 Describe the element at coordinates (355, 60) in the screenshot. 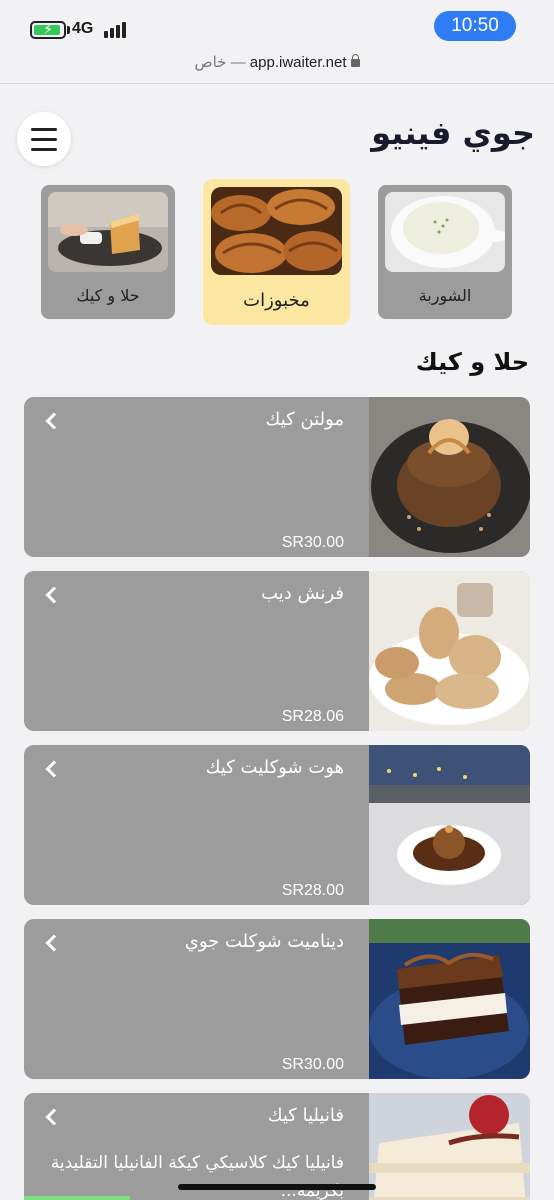

I see `lock-icon` at that location.